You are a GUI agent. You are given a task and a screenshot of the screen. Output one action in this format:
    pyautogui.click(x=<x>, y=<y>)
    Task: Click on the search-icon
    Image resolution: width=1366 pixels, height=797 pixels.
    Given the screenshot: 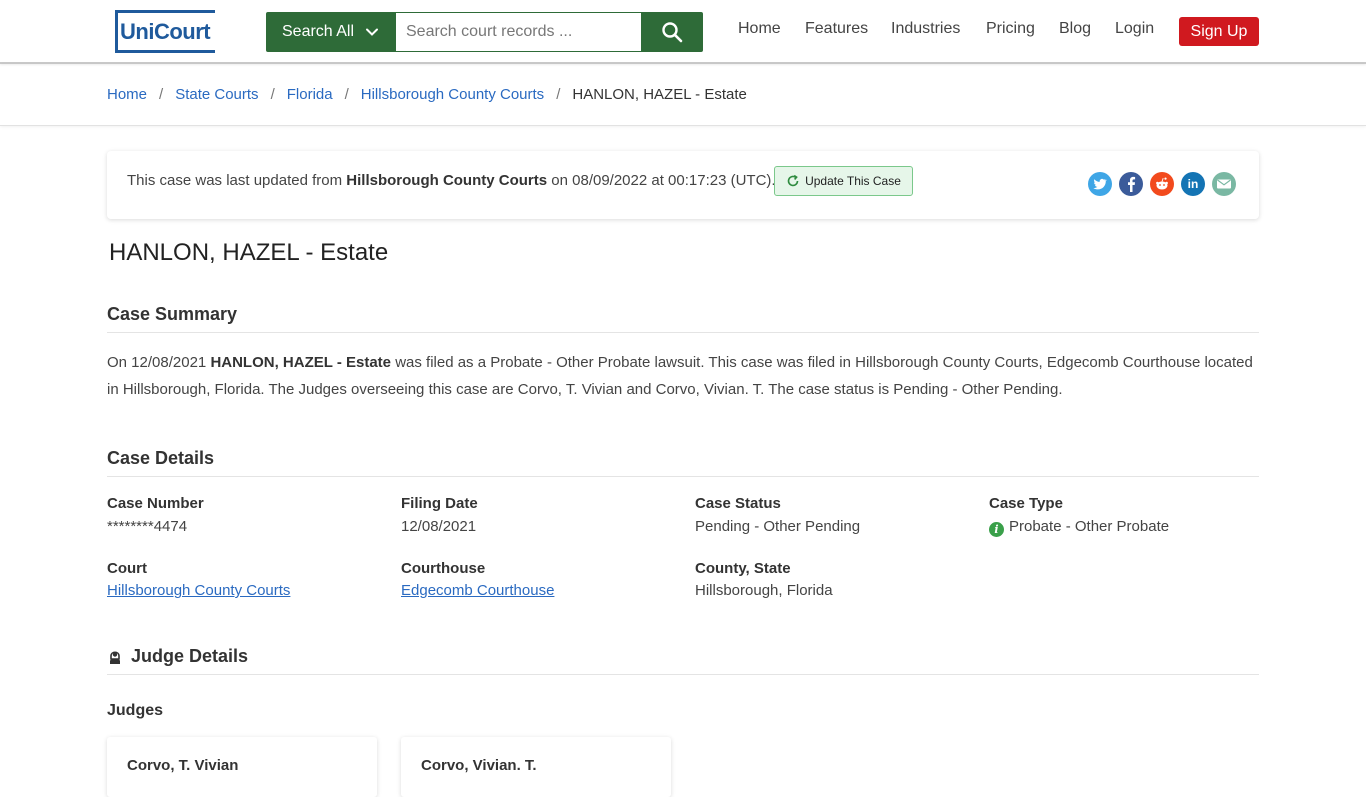 What is the action you would take?
    pyautogui.click(x=672, y=32)
    